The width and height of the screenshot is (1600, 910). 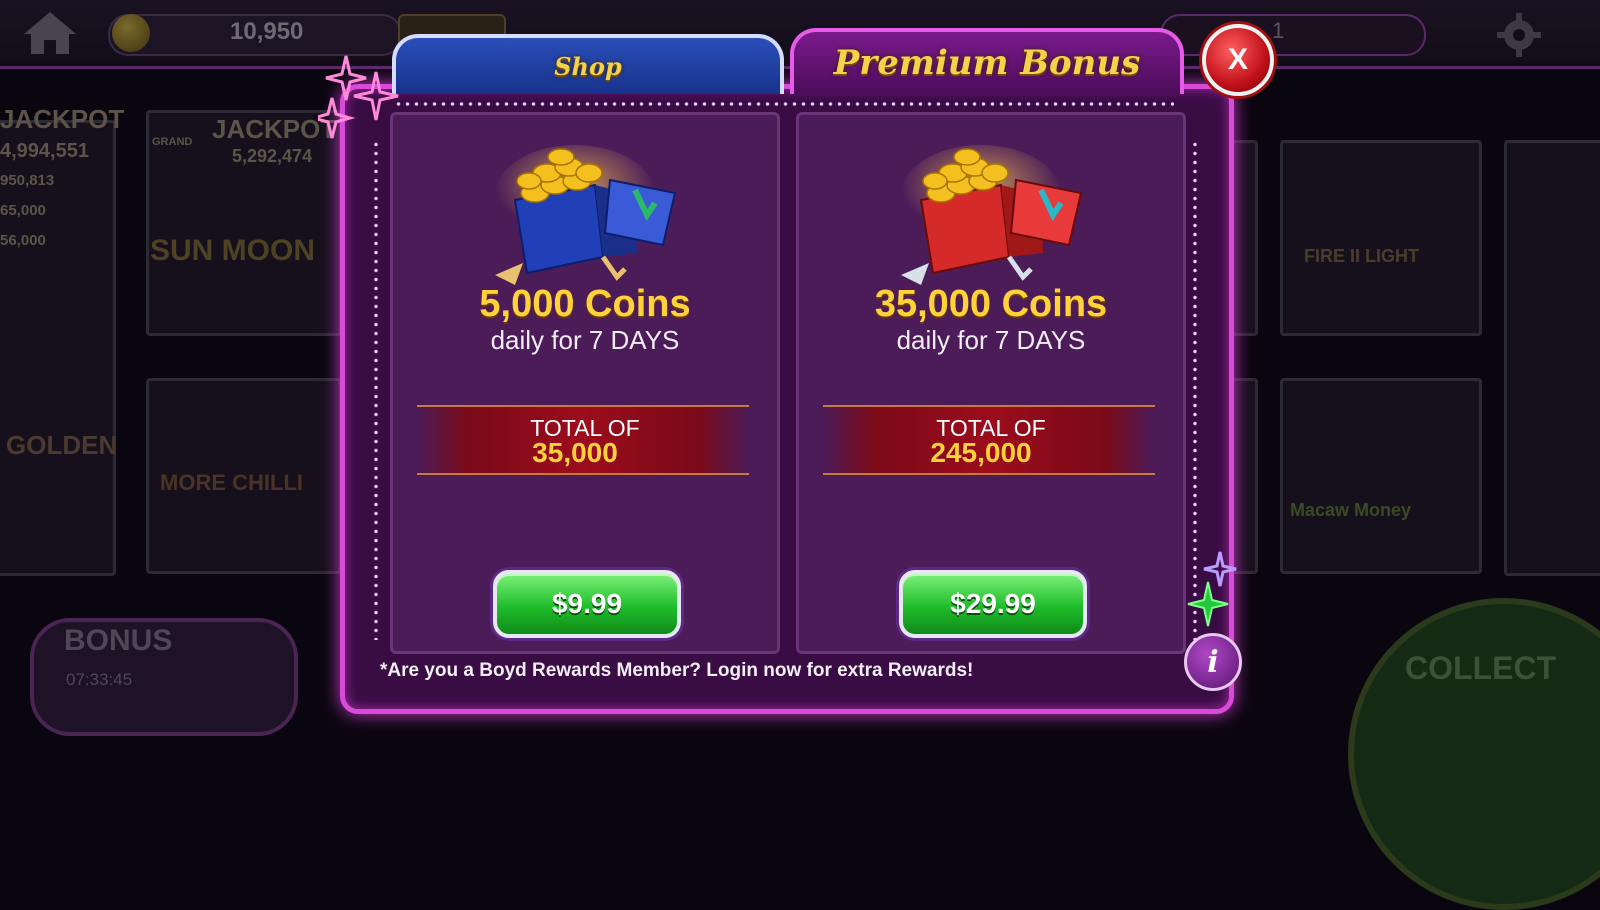 What do you see at coordinates (118, 640) in the screenshot?
I see `bonus-label: BONUS` at bounding box center [118, 640].